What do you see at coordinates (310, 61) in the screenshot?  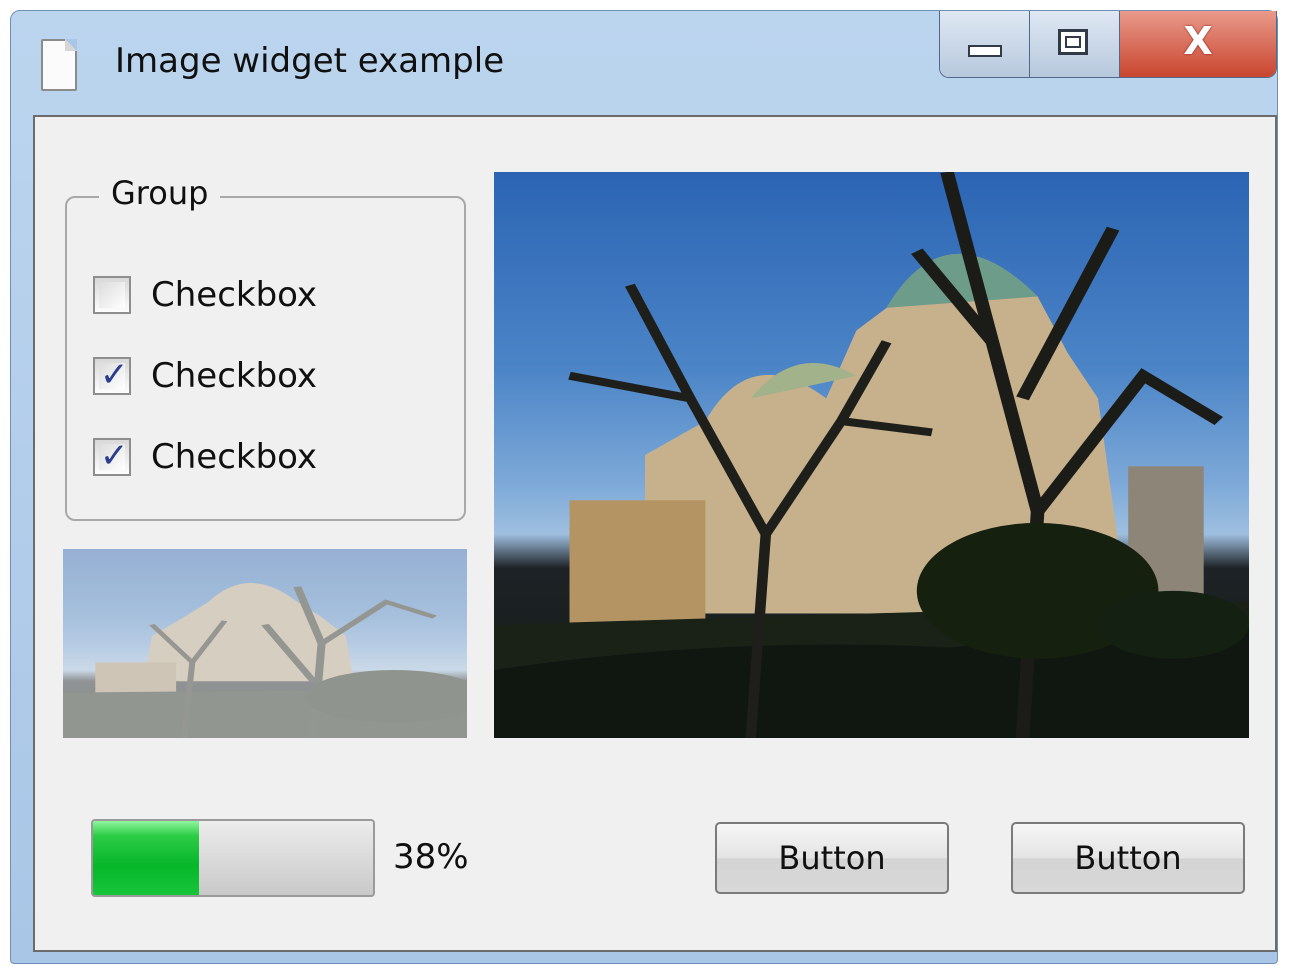 I see `window-title: Image widget example` at bounding box center [310, 61].